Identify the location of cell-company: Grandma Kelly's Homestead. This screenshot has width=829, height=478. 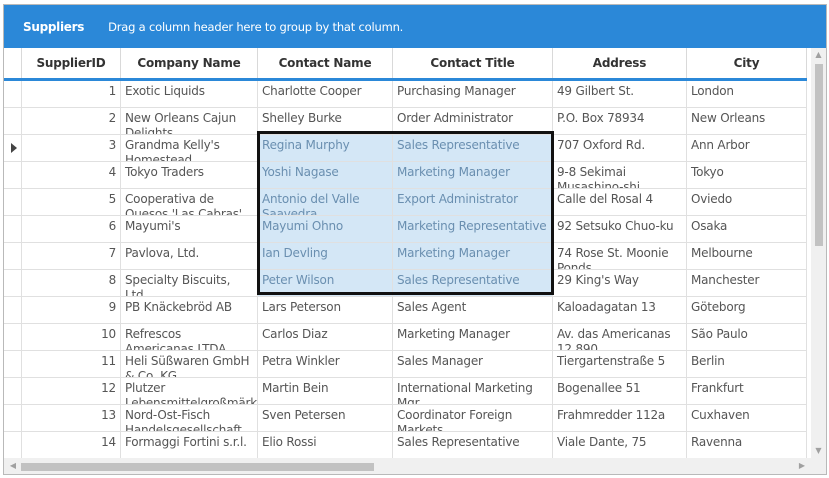
(189, 148).